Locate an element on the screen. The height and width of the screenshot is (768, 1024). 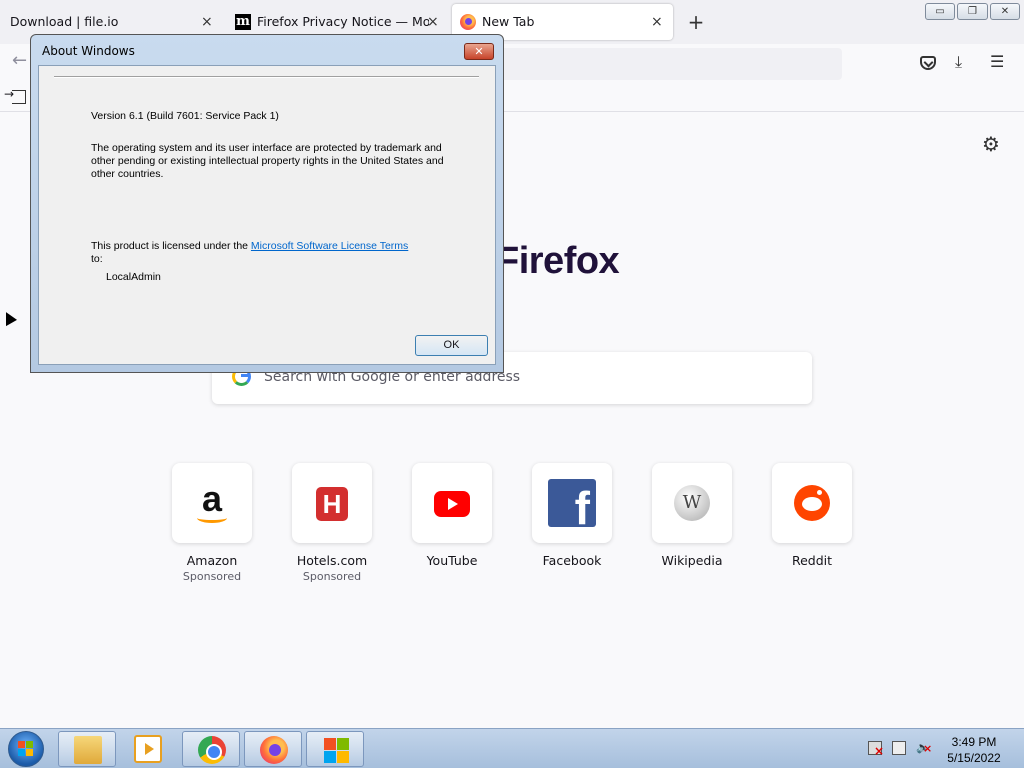
taskbar-firefox-button is located at coordinates (273, 749).